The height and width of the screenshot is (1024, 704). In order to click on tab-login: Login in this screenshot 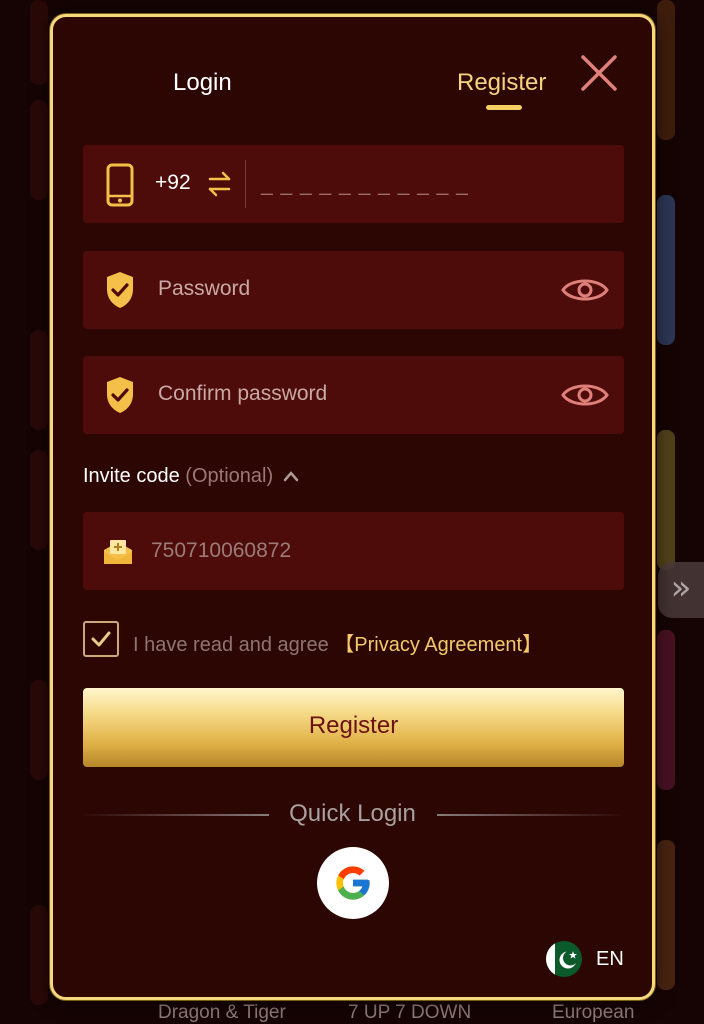, I will do `click(202, 83)`.